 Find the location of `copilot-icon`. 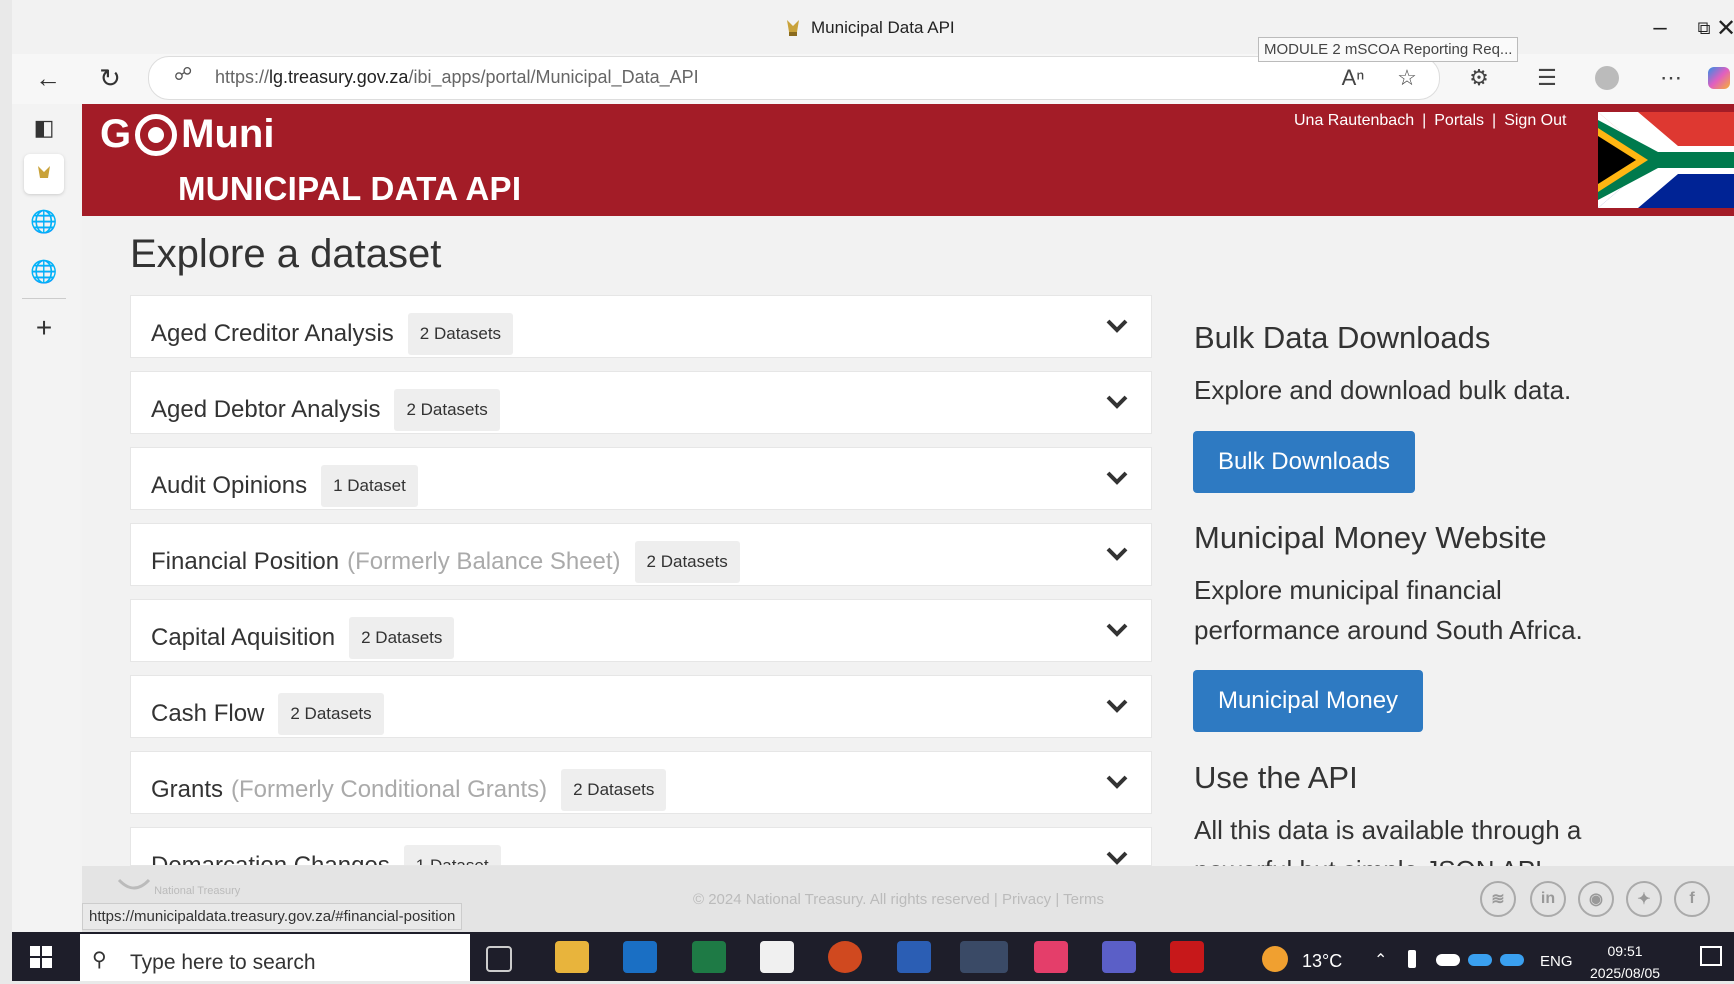

copilot-icon is located at coordinates (1718, 78).